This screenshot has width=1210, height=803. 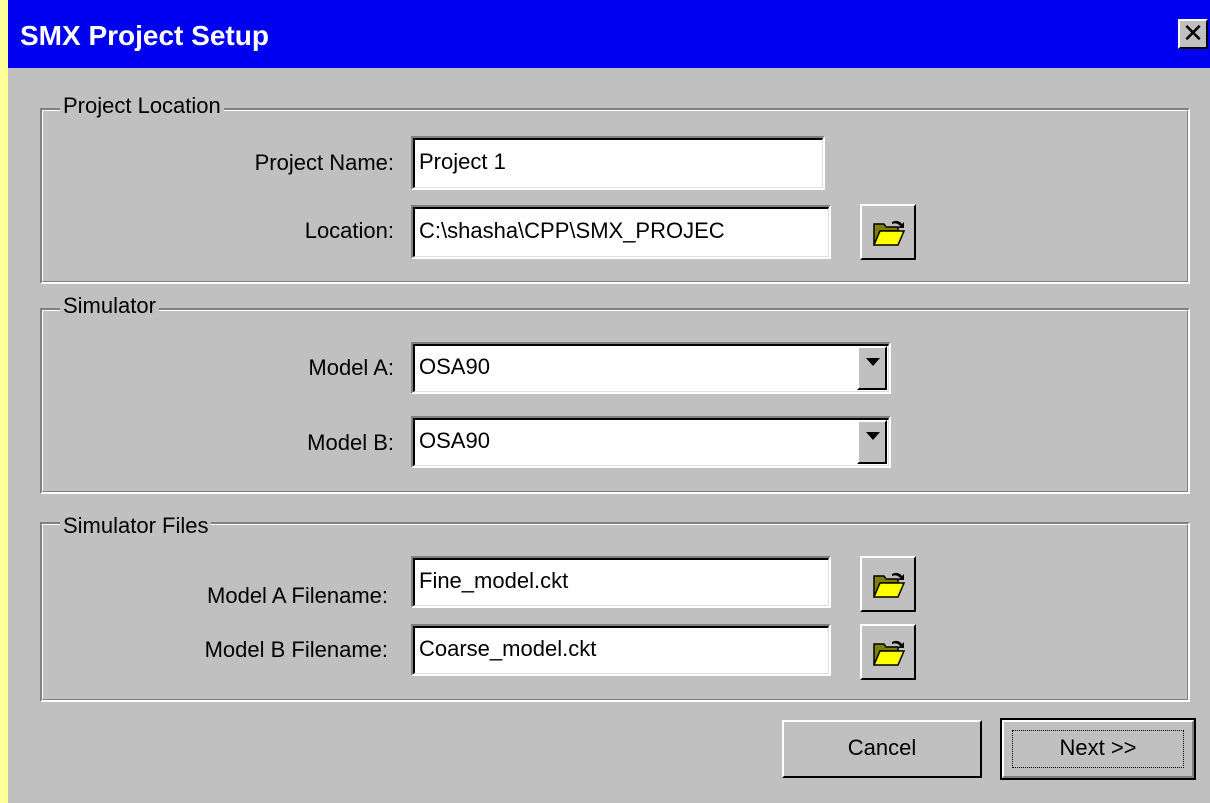 I want to click on location-value: C:\shasha\CPP\SMX_PROJEC, so click(x=621, y=232).